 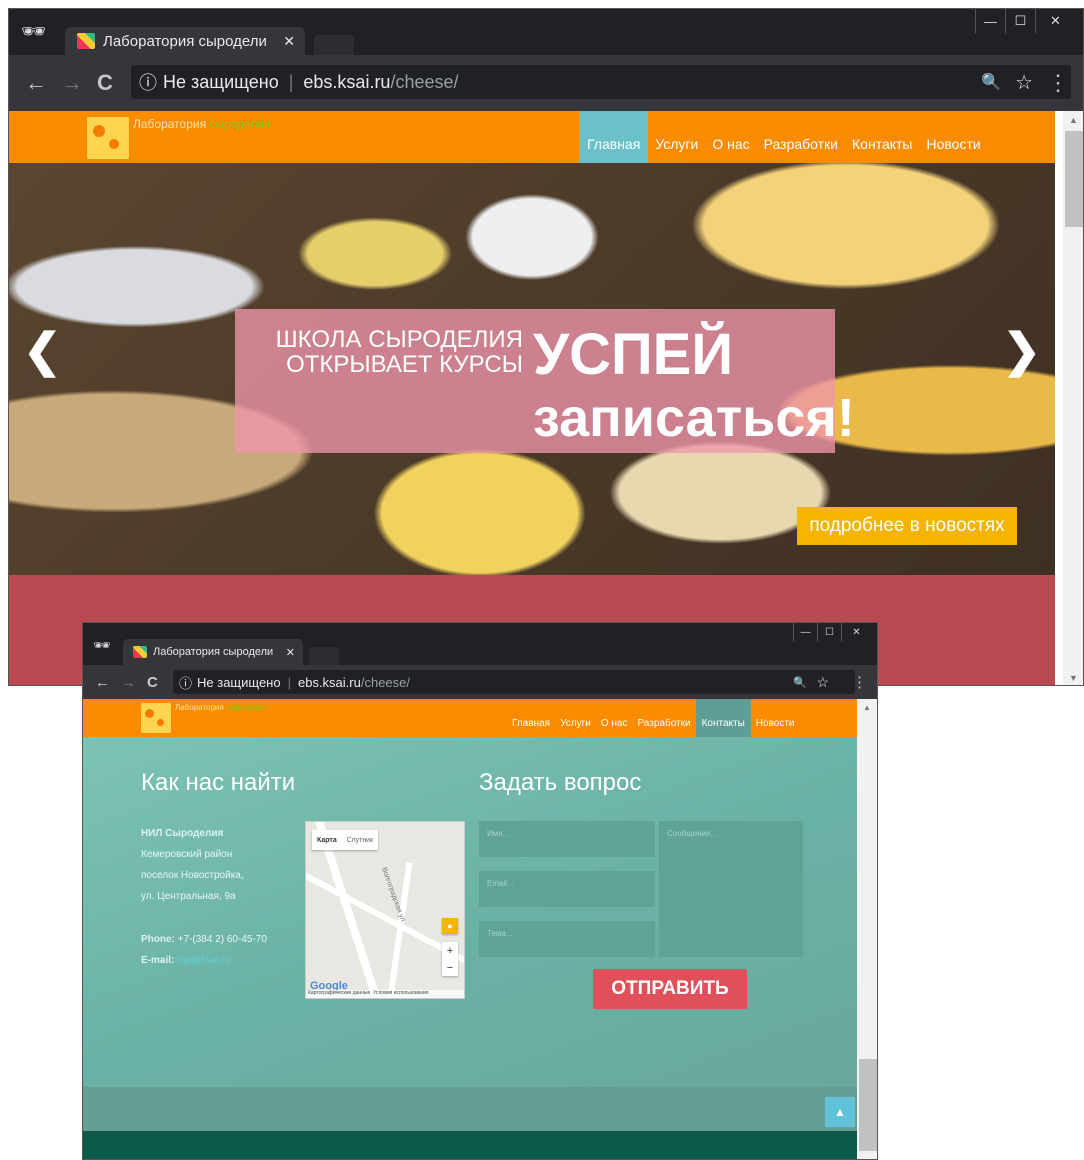 What do you see at coordinates (1073, 678) in the screenshot?
I see `scroll-down-icon: ▼` at bounding box center [1073, 678].